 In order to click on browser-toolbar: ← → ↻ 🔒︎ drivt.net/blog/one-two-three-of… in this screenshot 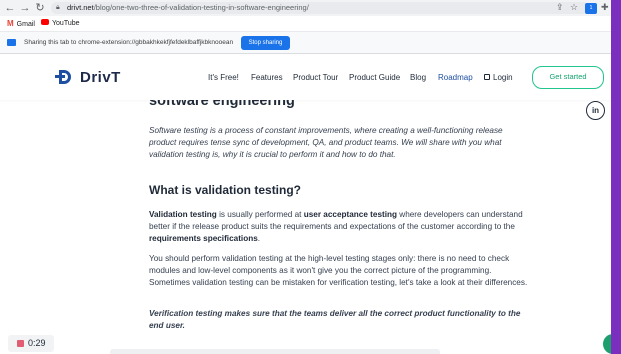, I will do `click(310, 8)`.